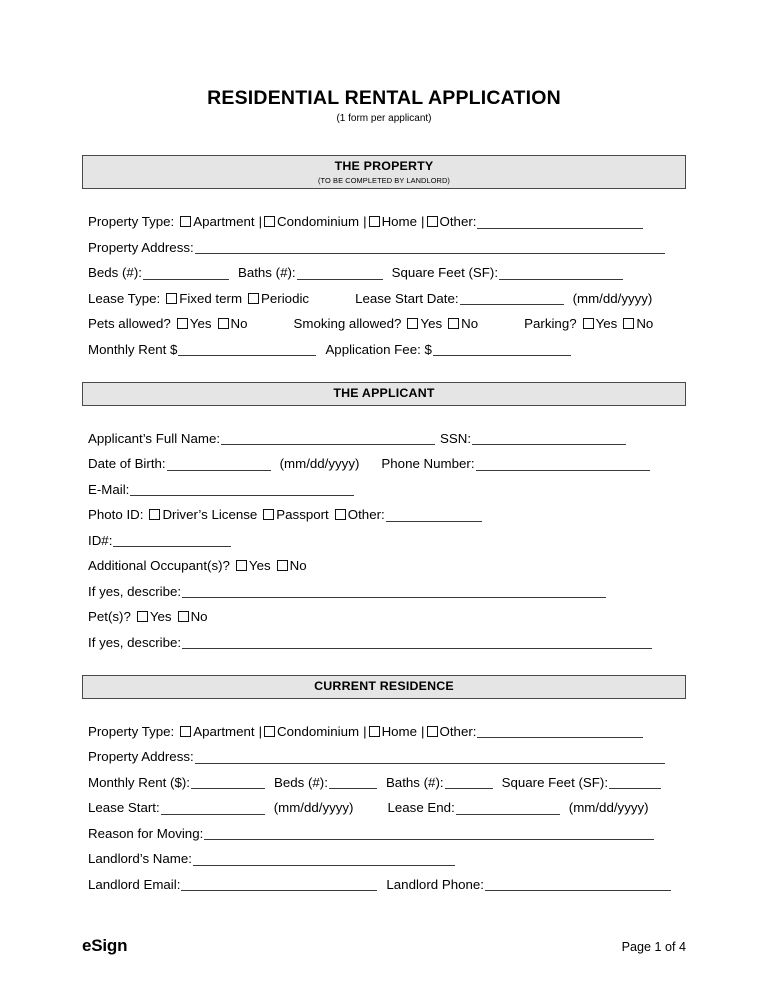 The width and height of the screenshot is (768, 994). Describe the element at coordinates (433, 515) in the screenshot. I see `input-photo-id-other` at that location.